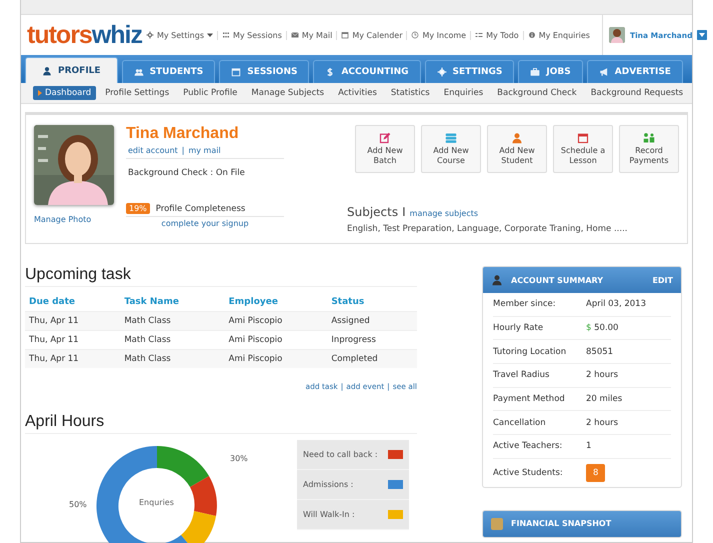  I want to click on summary-value: 20 miles, so click(604, 399).